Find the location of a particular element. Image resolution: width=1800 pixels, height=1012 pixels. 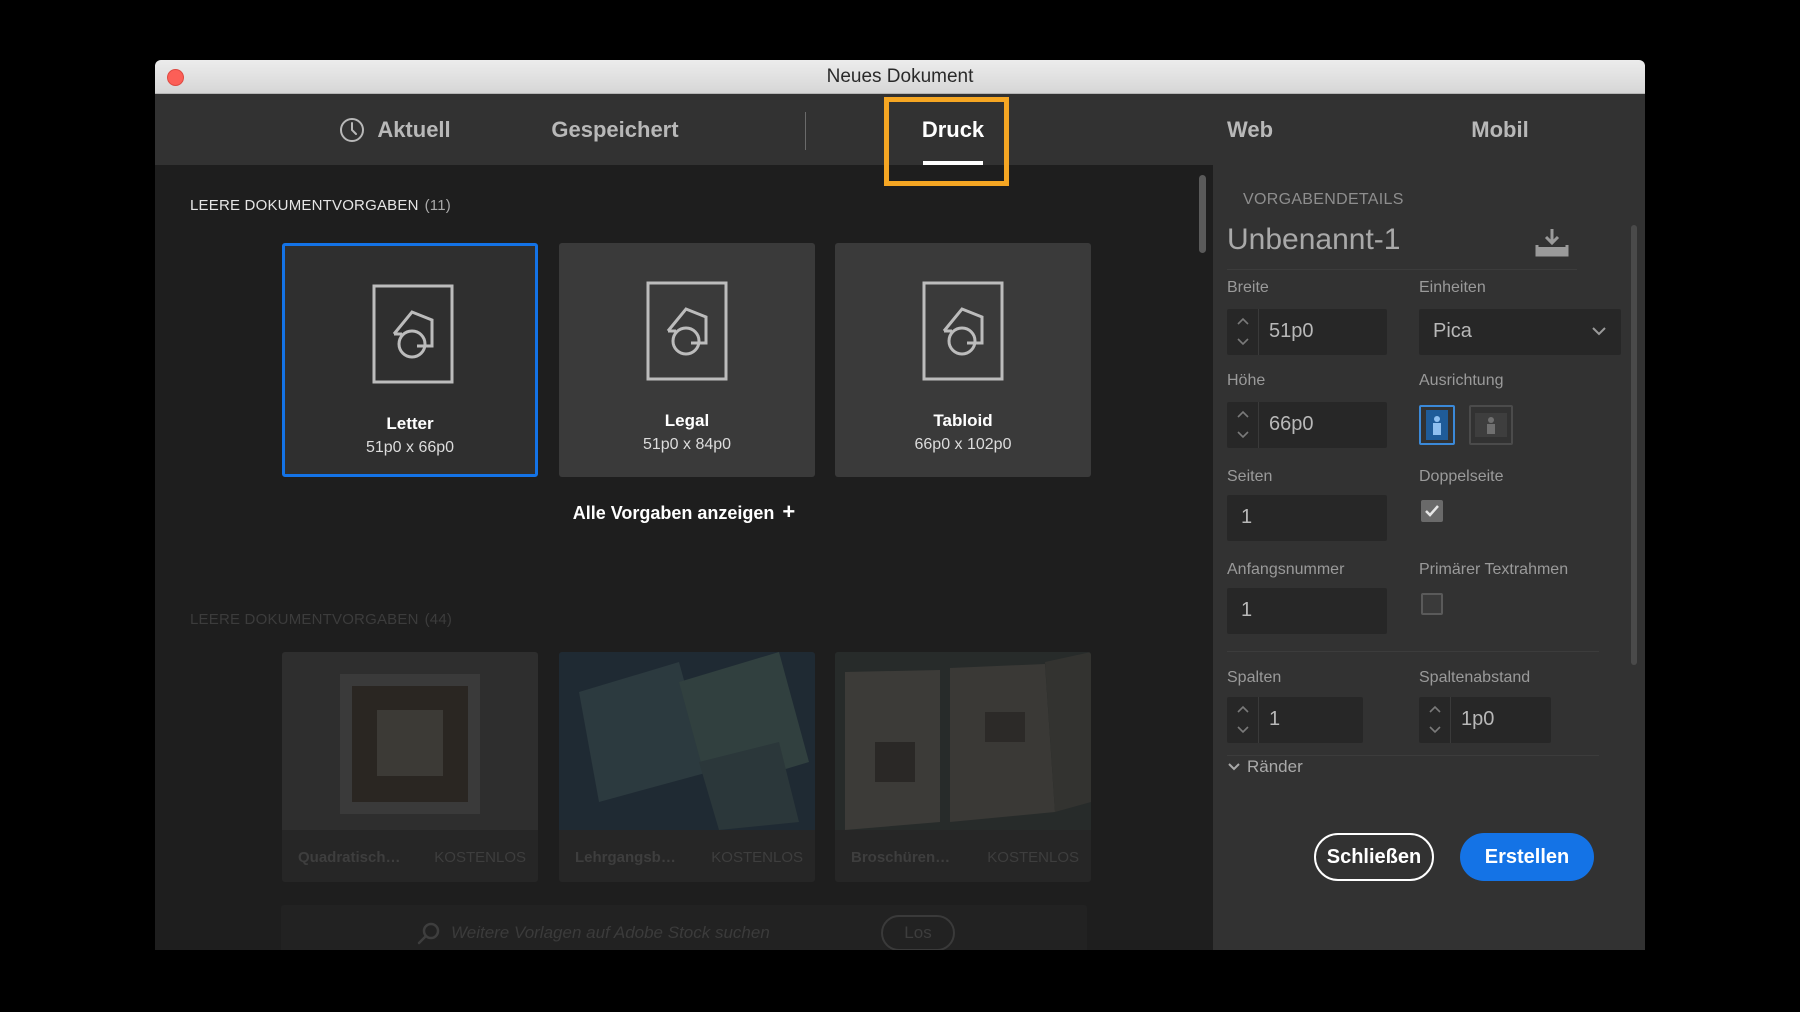

search-go-button: Los is located at coordinates (918, 932).